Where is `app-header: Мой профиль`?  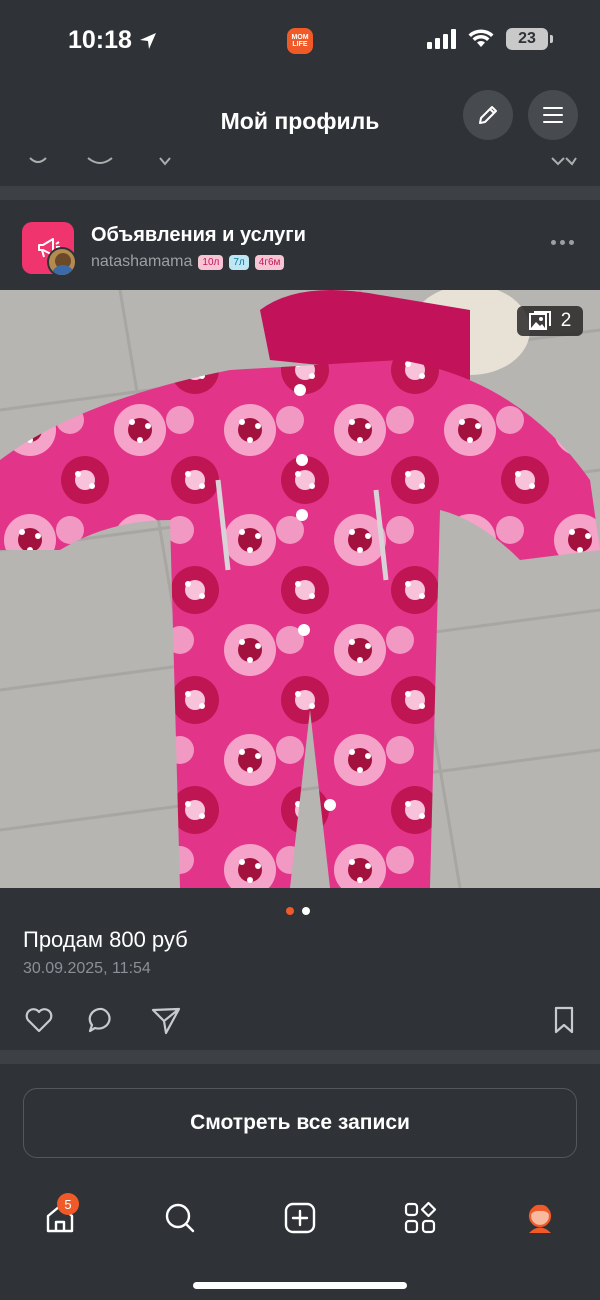 app-header: Мой профиль is located at coordinates (300, 119).